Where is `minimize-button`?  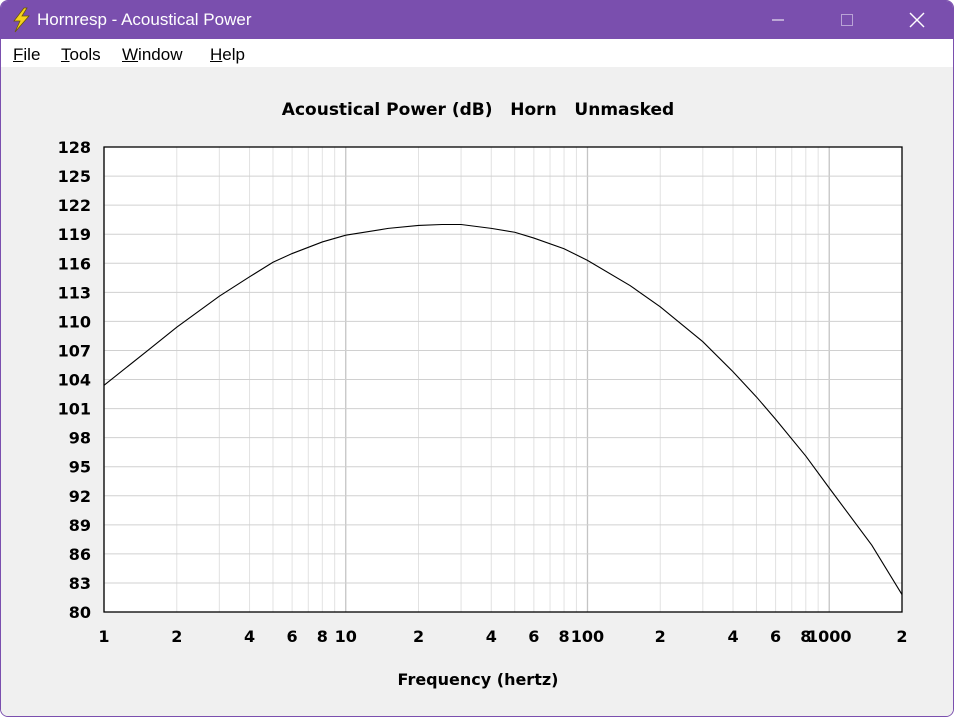
minimize-button is located at coordinates (778, 20).